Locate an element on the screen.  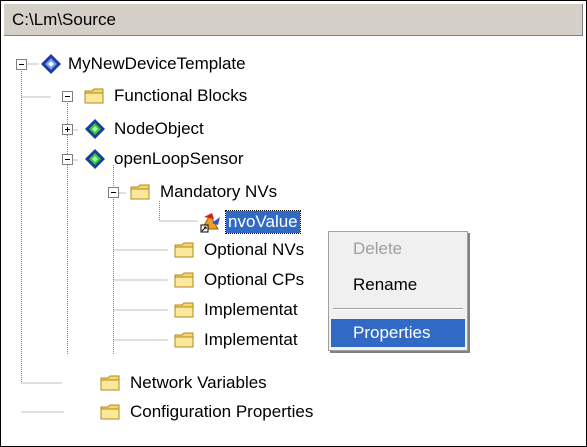
menu-item-properties: Properties is located at coordinates (398, 333).